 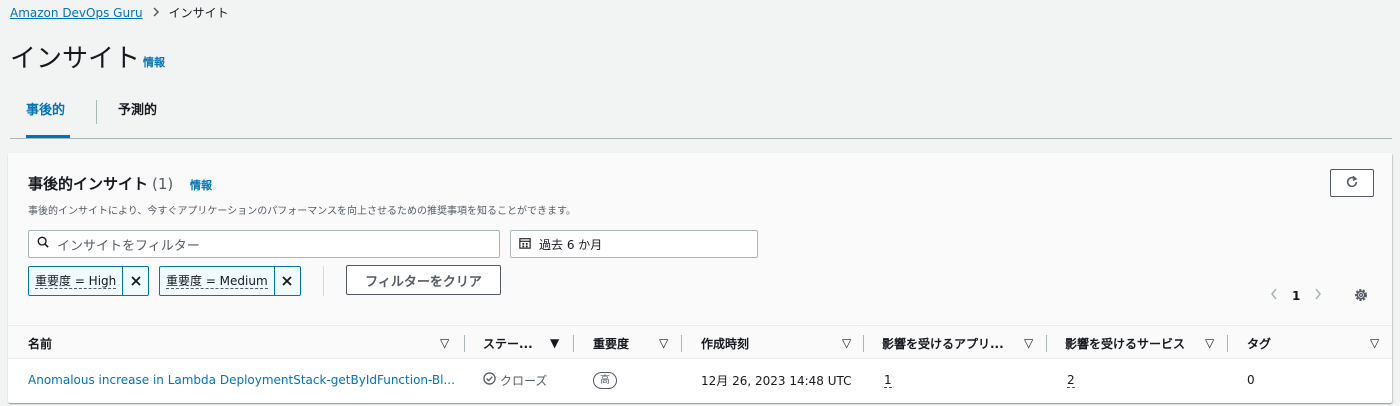 I want to click on column-header-affected-services: 影響を受けるサービス, so click(x=1125, y=343).